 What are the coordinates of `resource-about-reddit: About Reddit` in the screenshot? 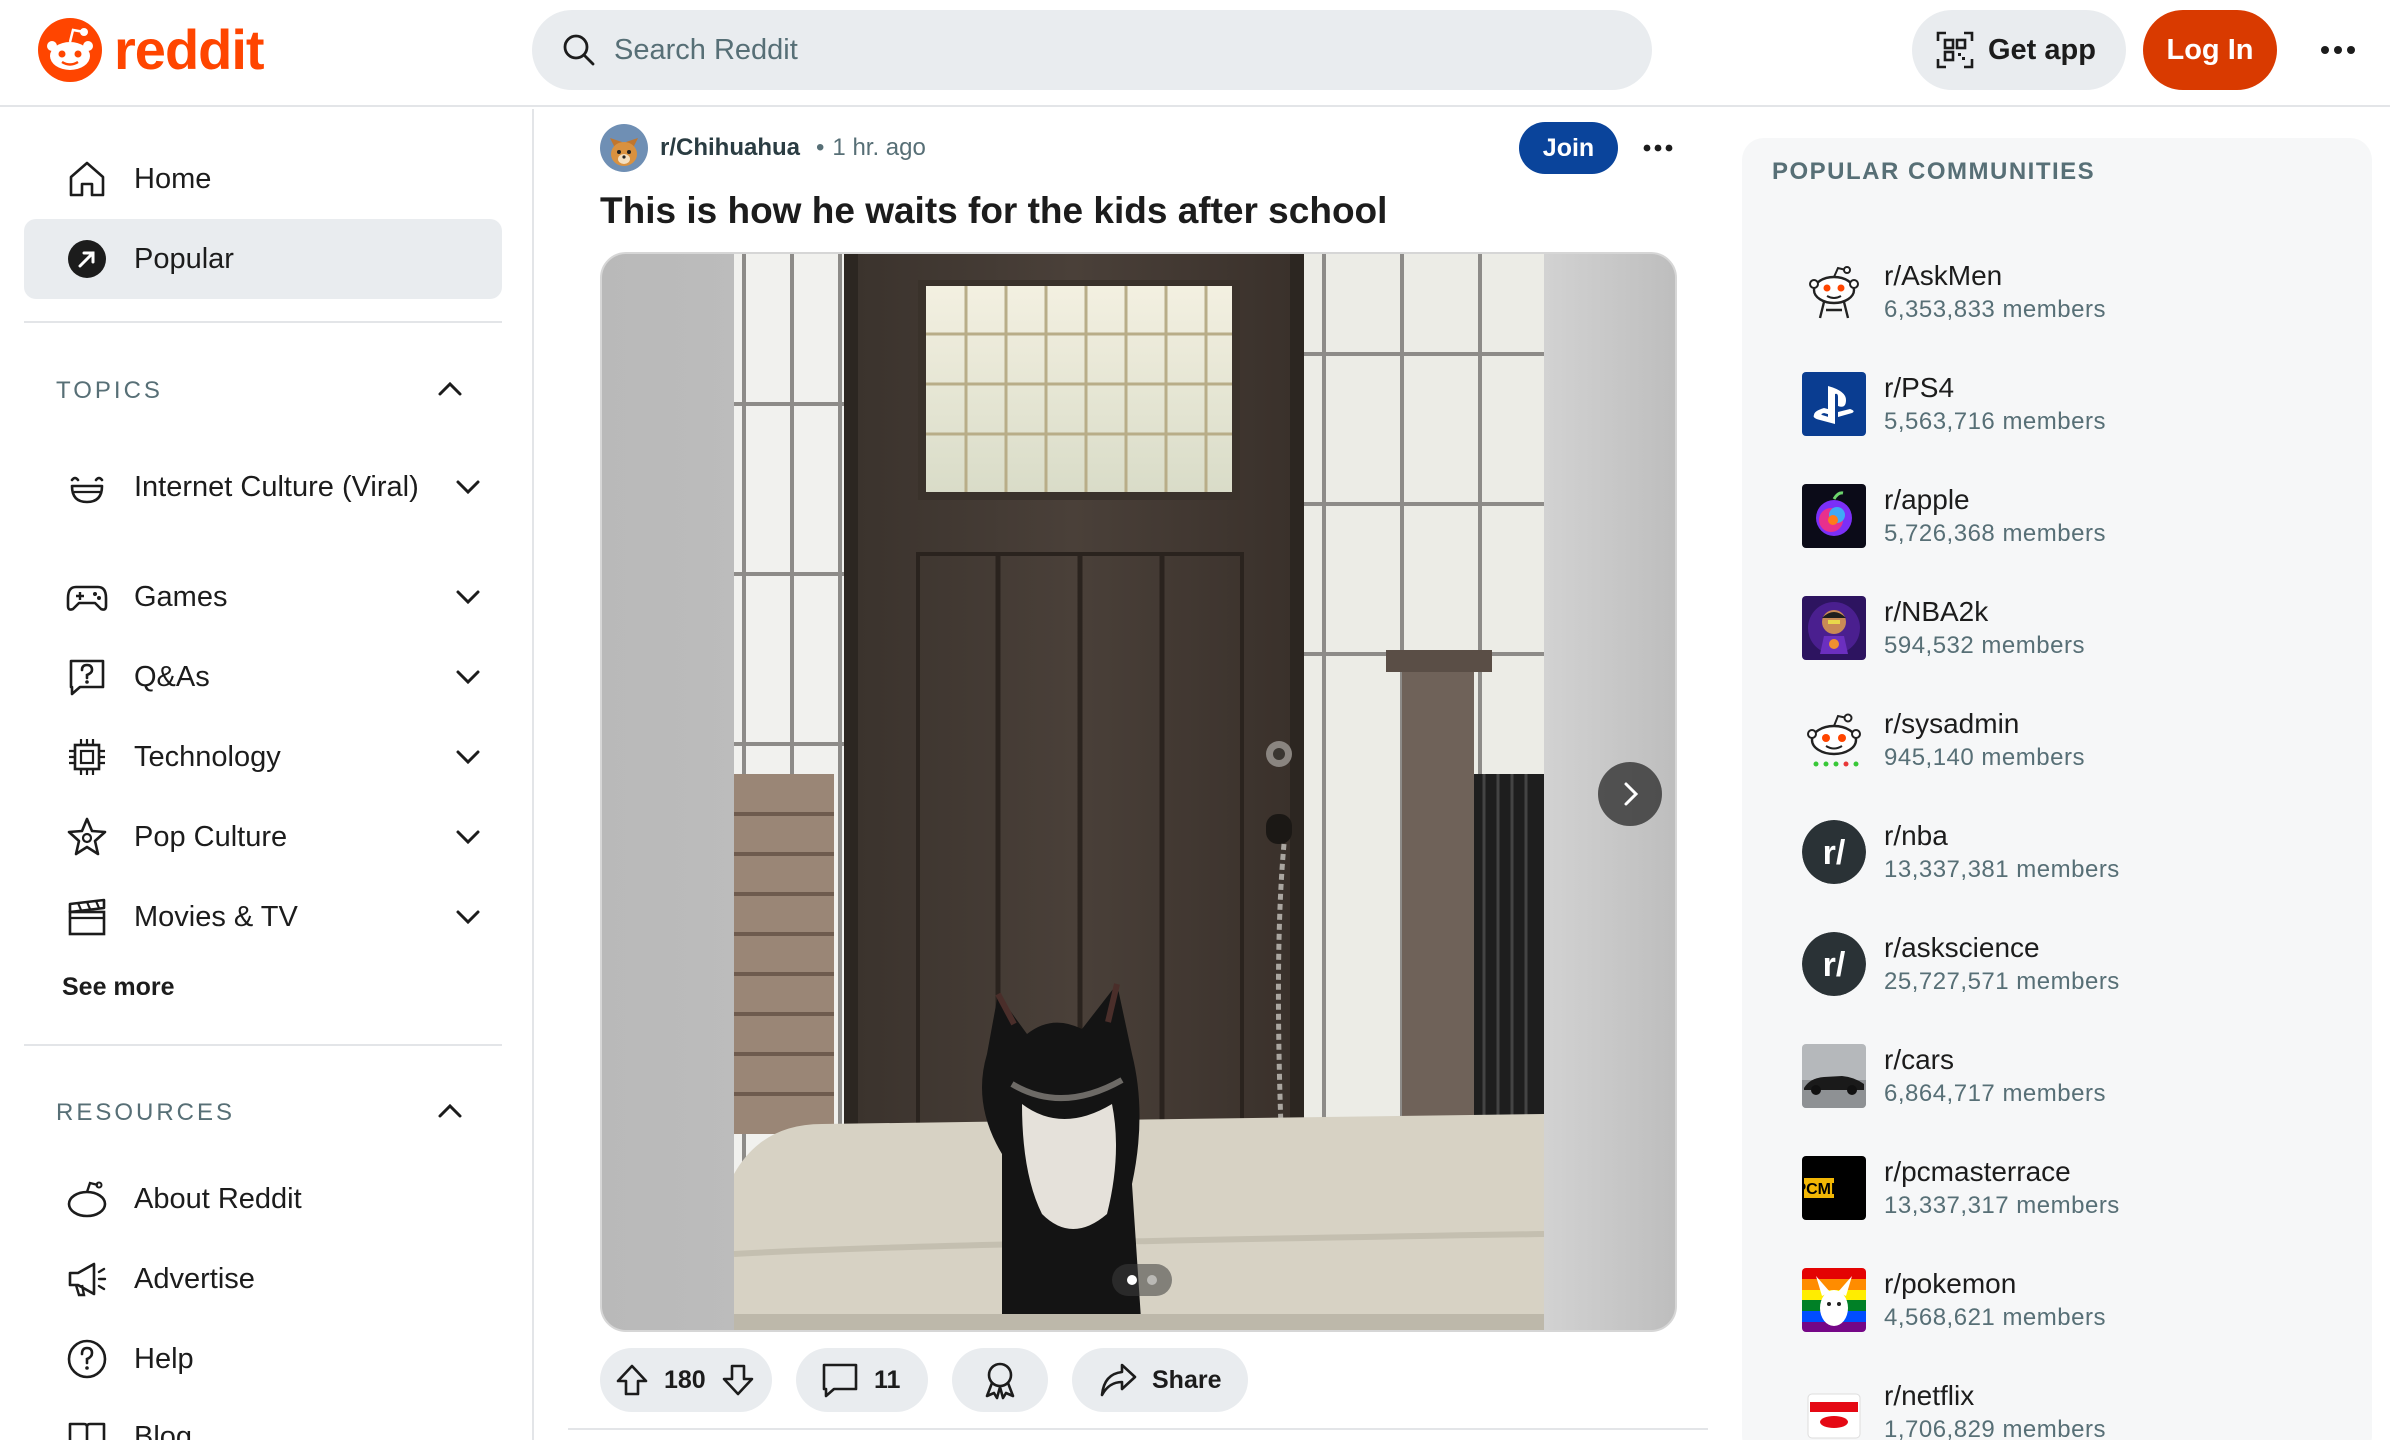 It's located at (276, 1199).